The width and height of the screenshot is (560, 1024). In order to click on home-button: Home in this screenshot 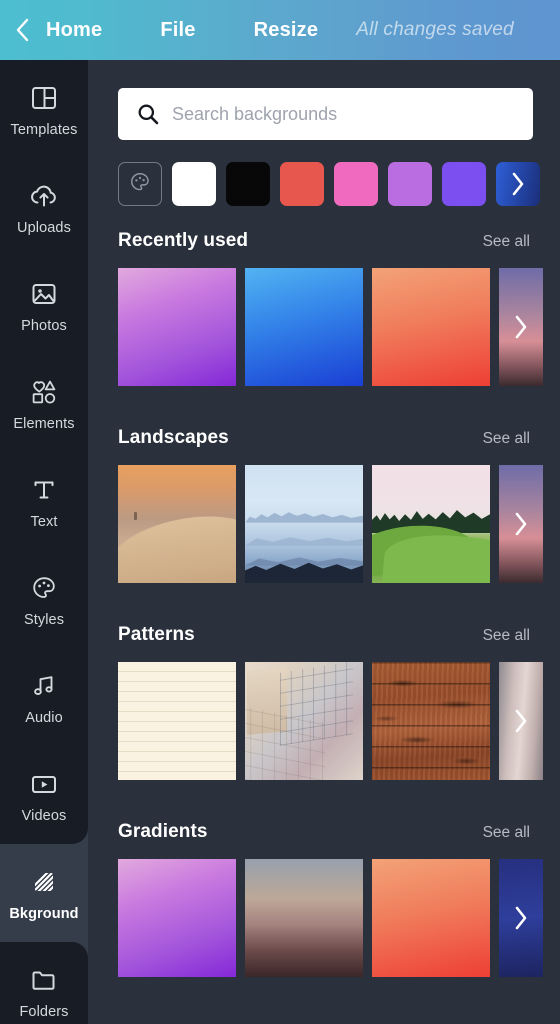, I will do `click(74, 30)`.